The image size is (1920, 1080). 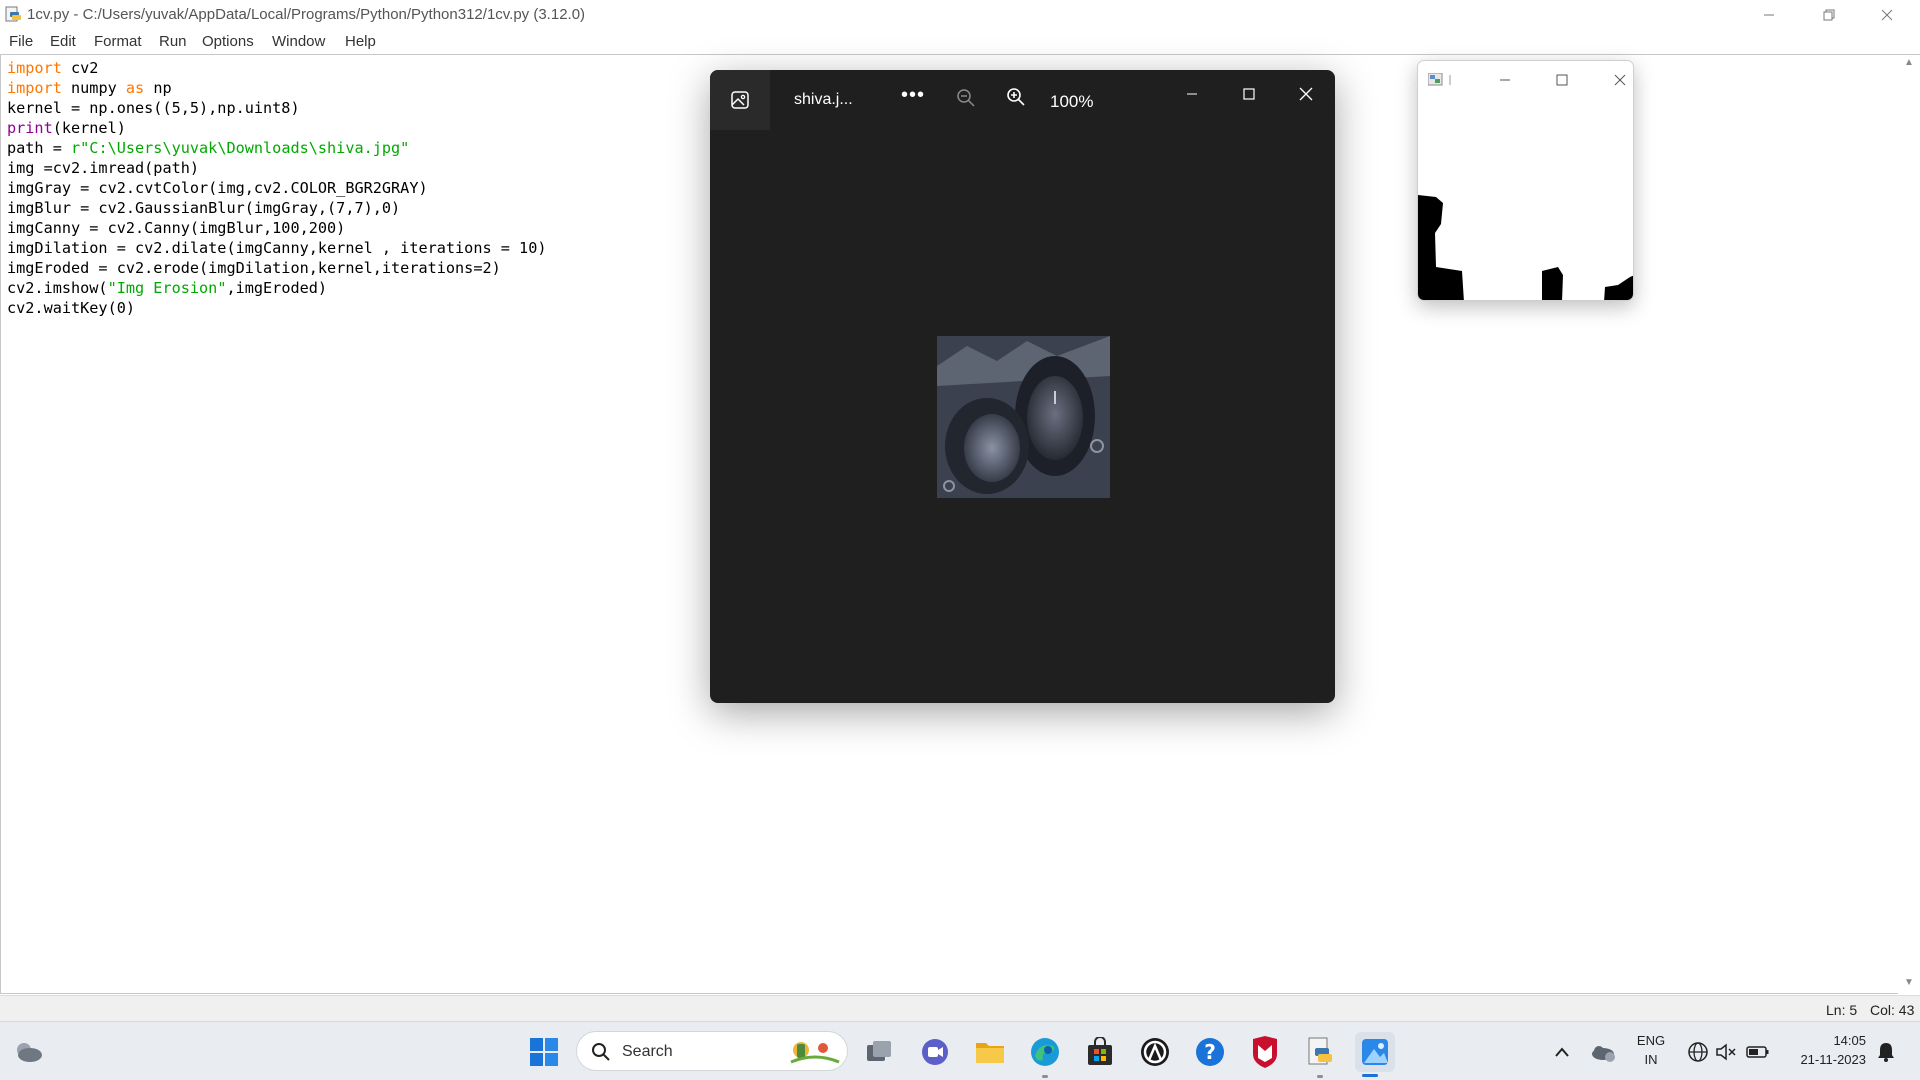 I want to click on opencv-image-window, so click(x=1525, y=180).